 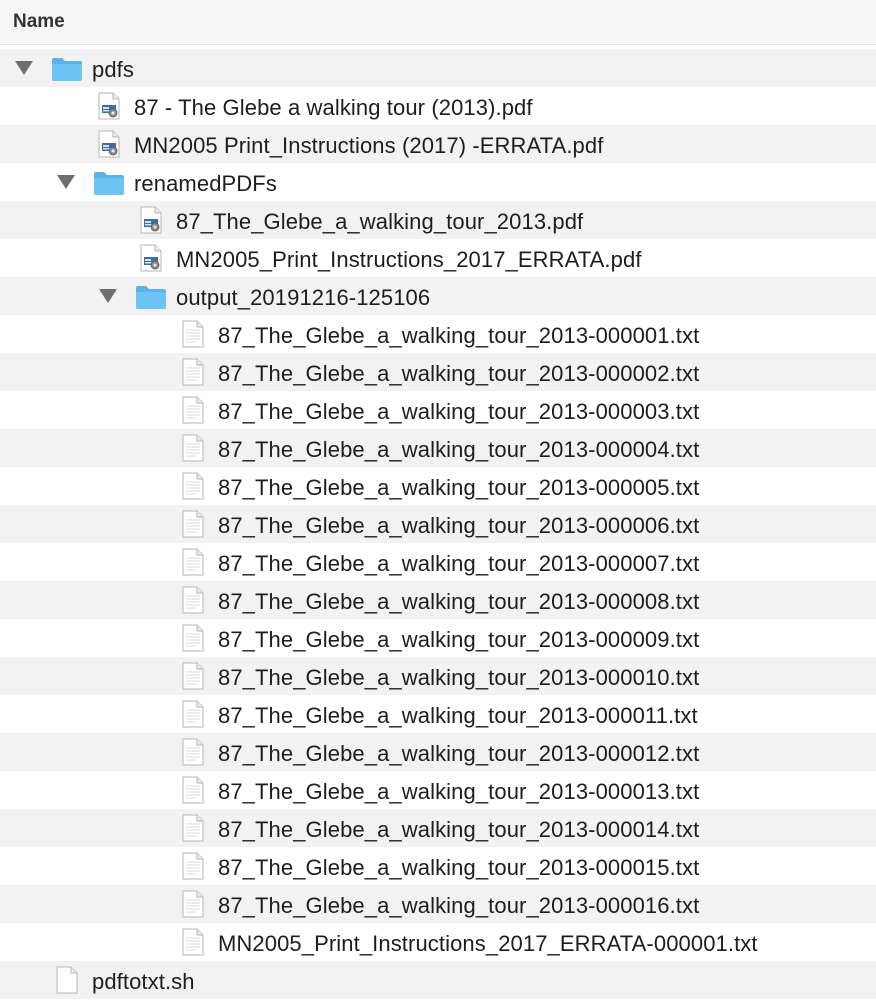 What do you see at coordinates (438, 296) in the screenshot?
I see `folder-row: output_20191216-125106` at bounding box center [438, 296].